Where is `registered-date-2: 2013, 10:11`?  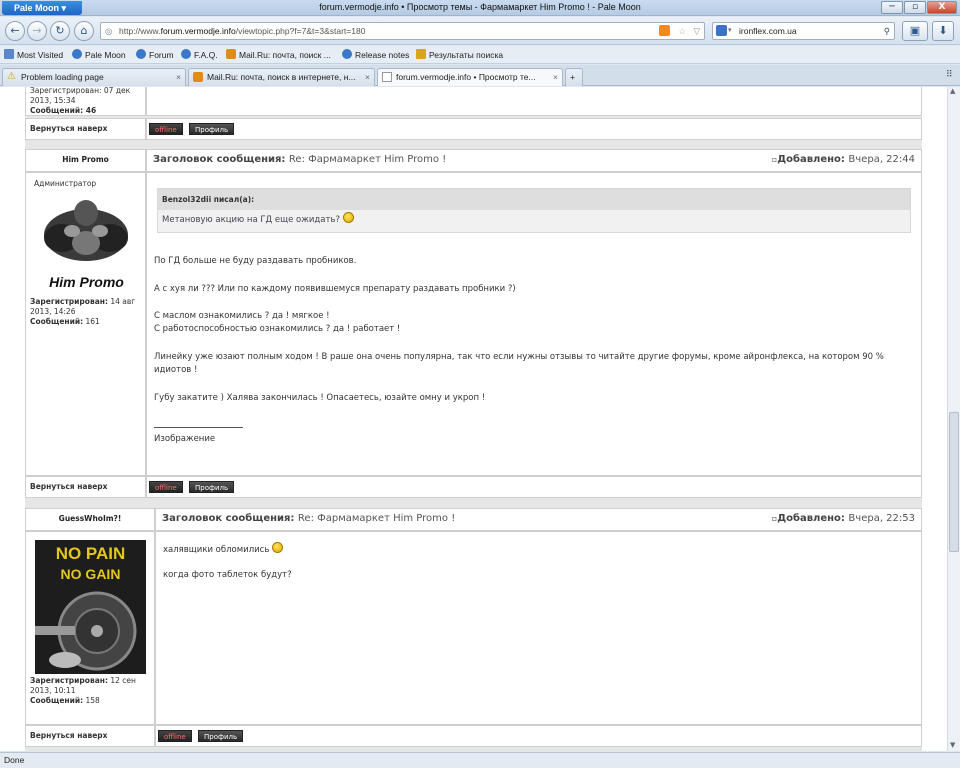 registered-date-2: 2013, 10:11 is located at coordinates (53, 690).